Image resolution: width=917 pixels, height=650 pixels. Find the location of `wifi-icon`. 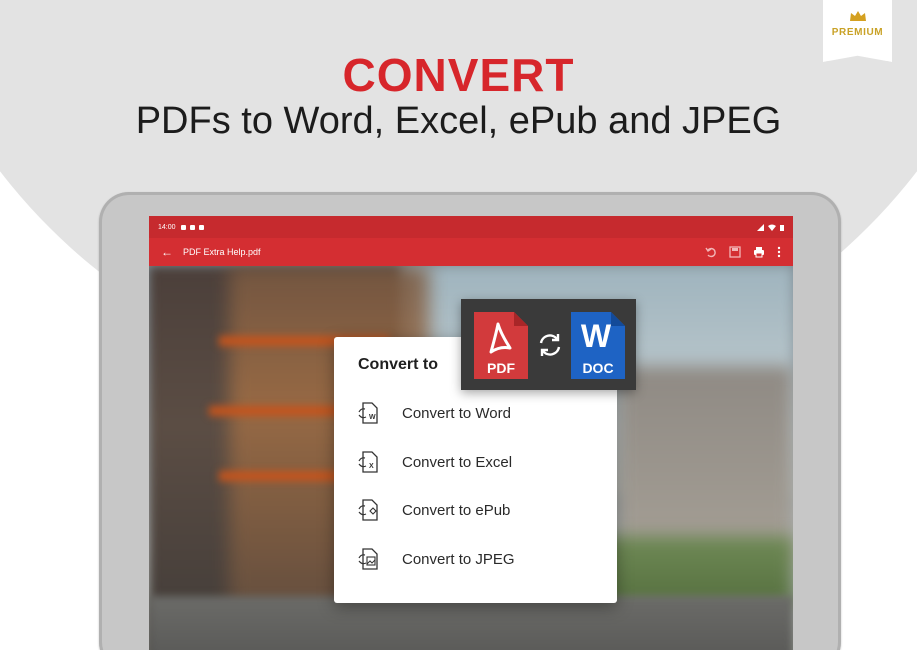

wifi-icon is located at coordinates (772, 227).